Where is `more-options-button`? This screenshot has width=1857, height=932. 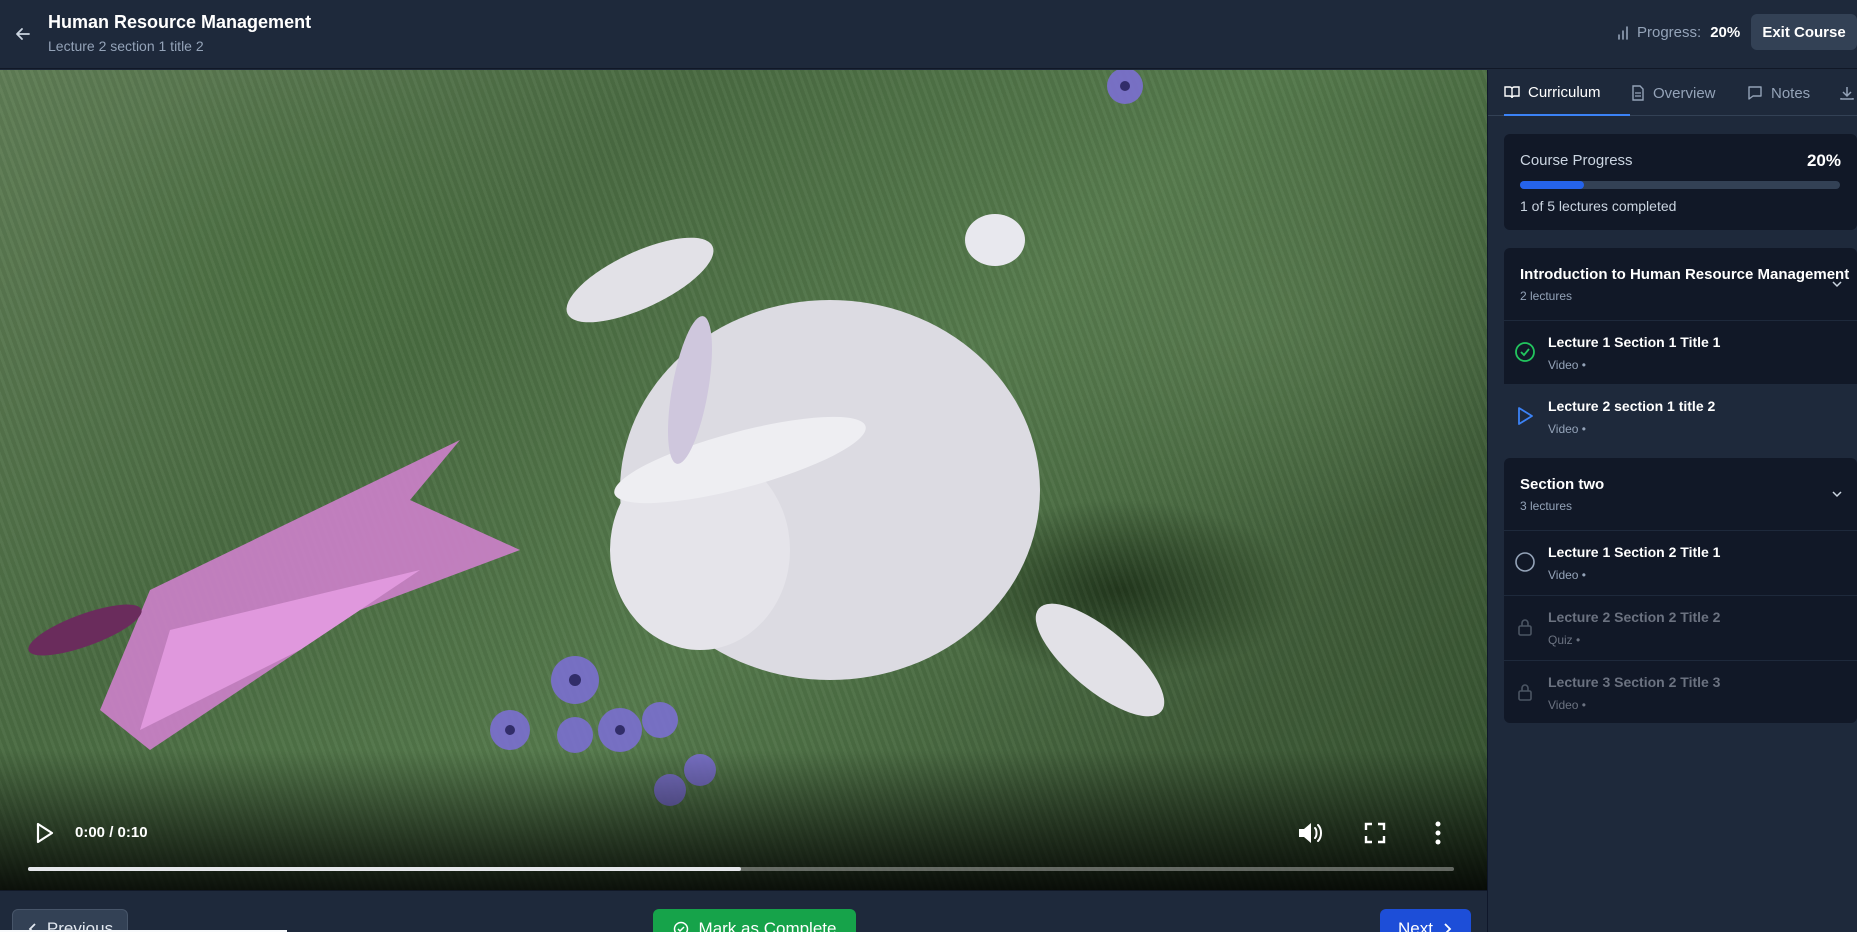 more-options-button is located at coordinates (1438, 833).